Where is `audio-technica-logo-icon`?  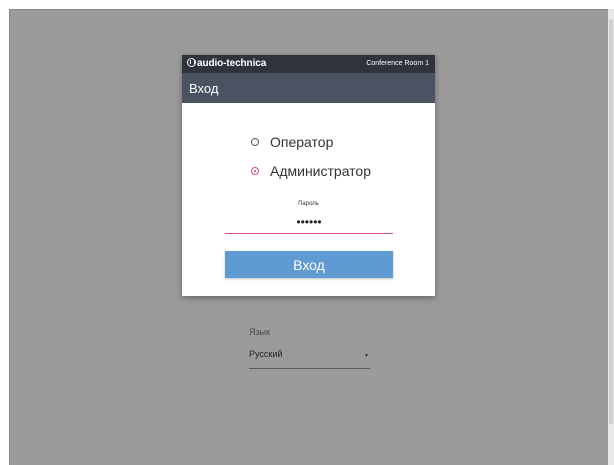 audio-technica-logo-icon is located at coordinates (191, 62).